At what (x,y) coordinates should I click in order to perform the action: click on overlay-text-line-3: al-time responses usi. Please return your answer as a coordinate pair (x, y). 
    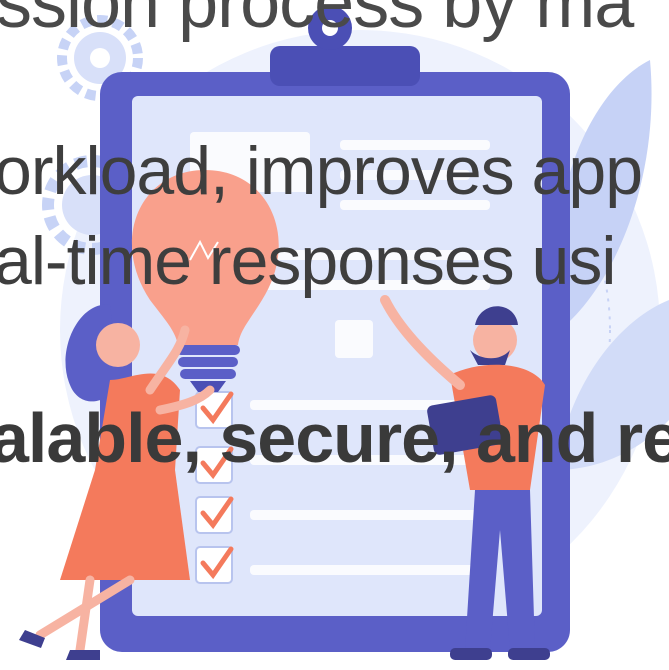
    Looking at the image, I should click on (308, 261).